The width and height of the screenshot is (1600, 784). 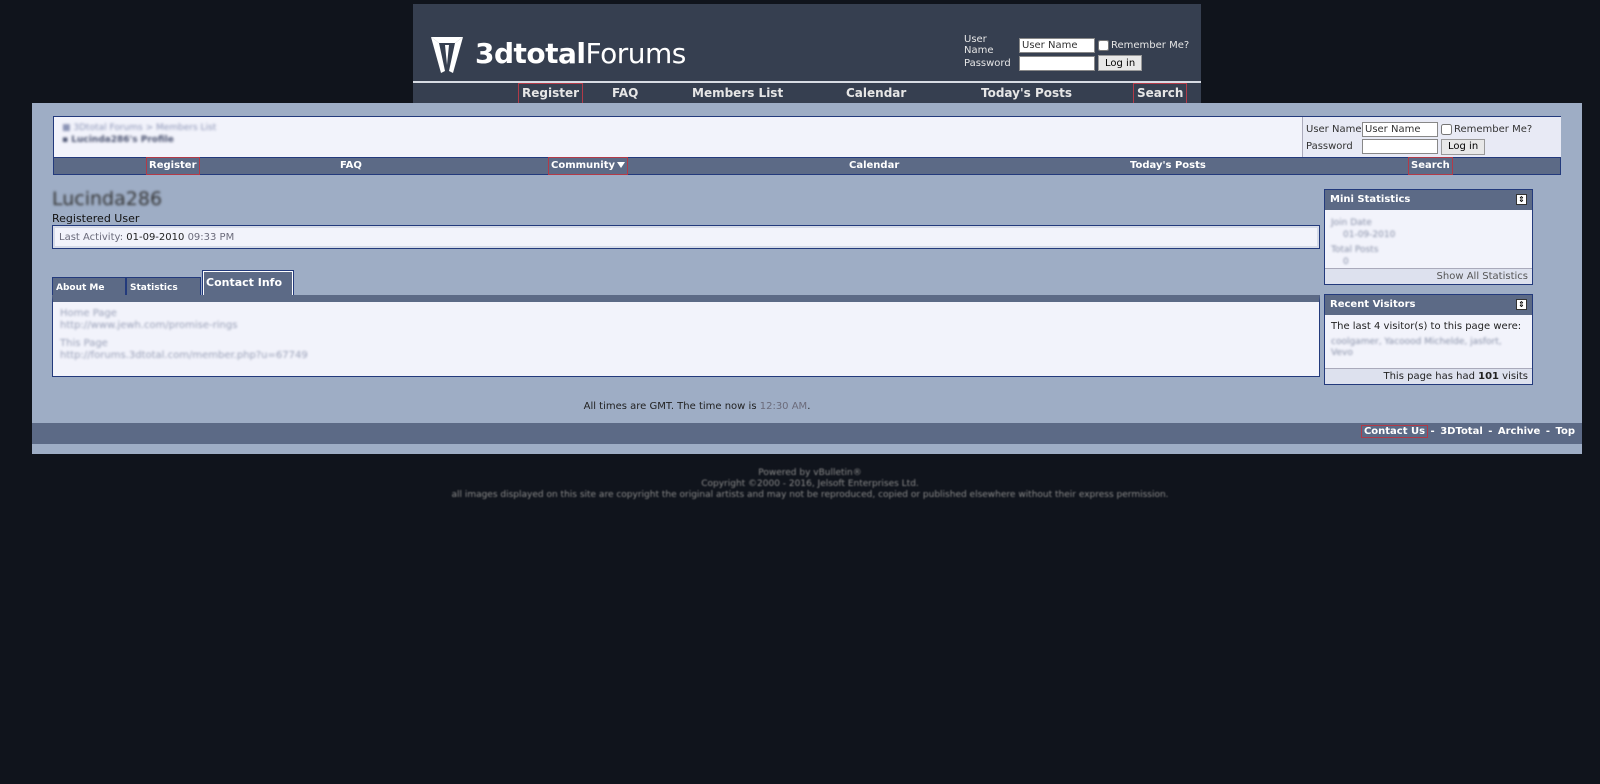 I want to click on nav-search: Search, so click(x=1160, y=93).